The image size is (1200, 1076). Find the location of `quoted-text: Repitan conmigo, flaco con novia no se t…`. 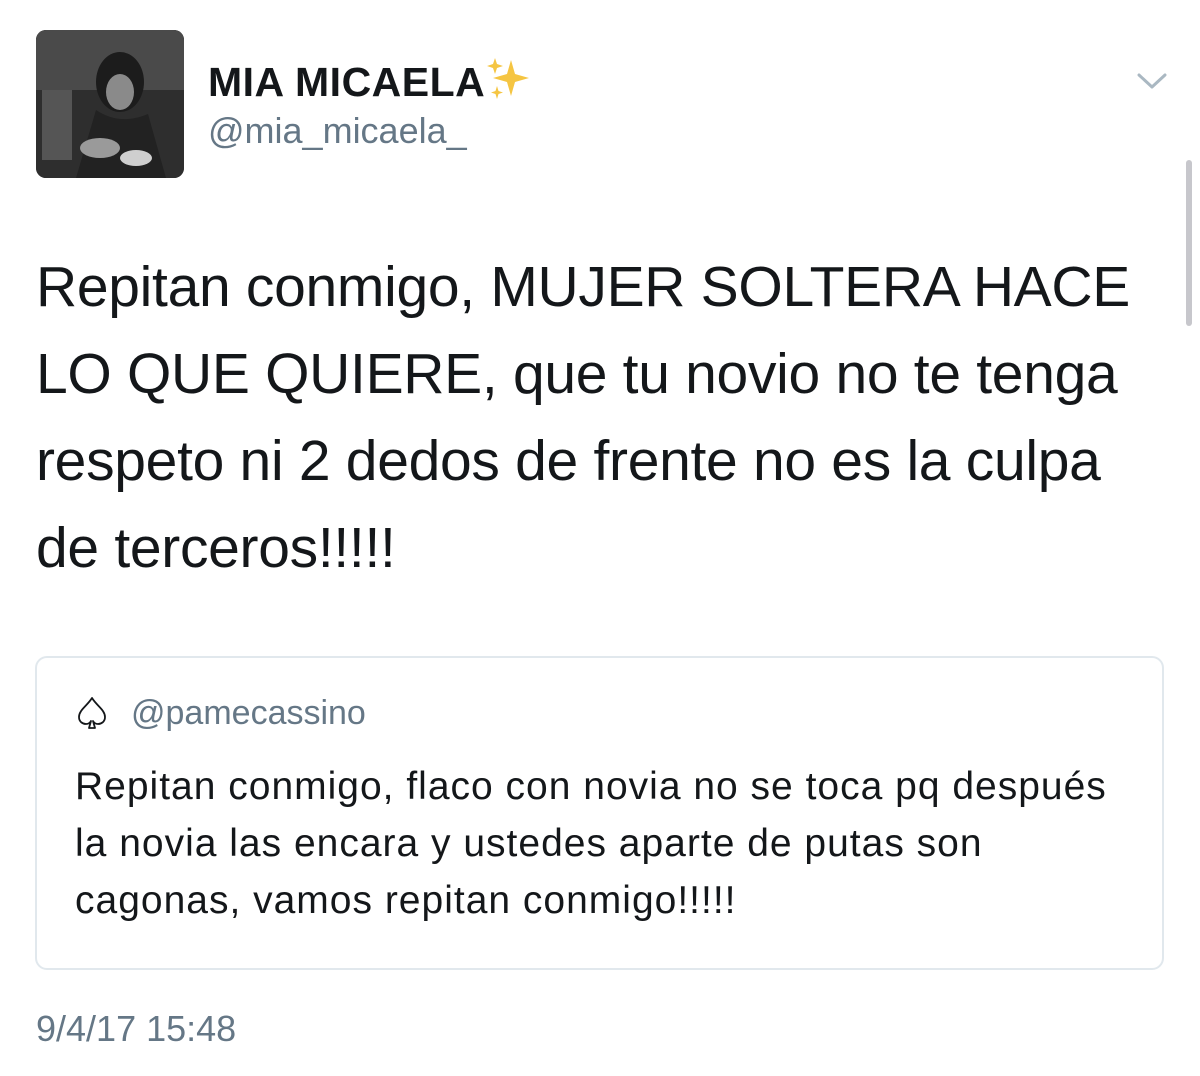

quoted-text: Repitan conmigo, flaco con novia no se t… is located at coordinates (591, 843).